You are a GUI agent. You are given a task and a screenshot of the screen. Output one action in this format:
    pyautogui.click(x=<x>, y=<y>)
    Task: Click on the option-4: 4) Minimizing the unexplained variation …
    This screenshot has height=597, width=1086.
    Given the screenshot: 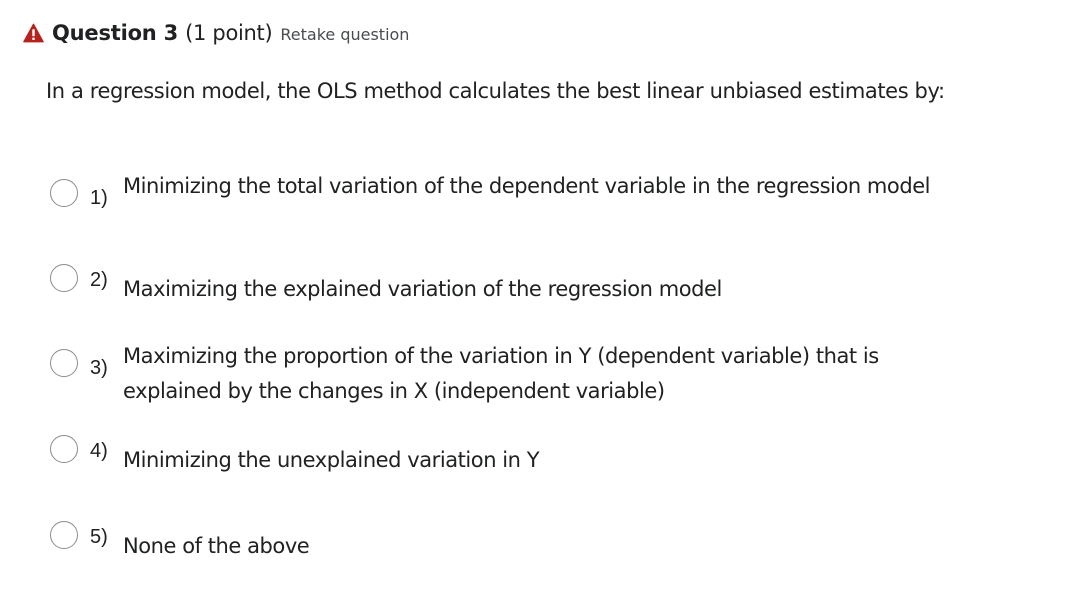 What is the action you would take?
    pyautogui.click(x=500, y=455)
    